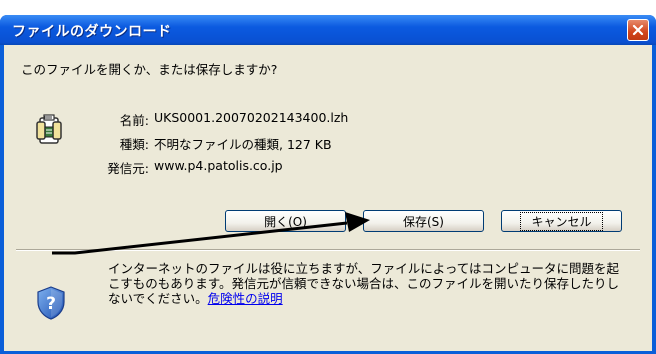  I want to click on cancel-button: キャンセル, so click(561, 221).